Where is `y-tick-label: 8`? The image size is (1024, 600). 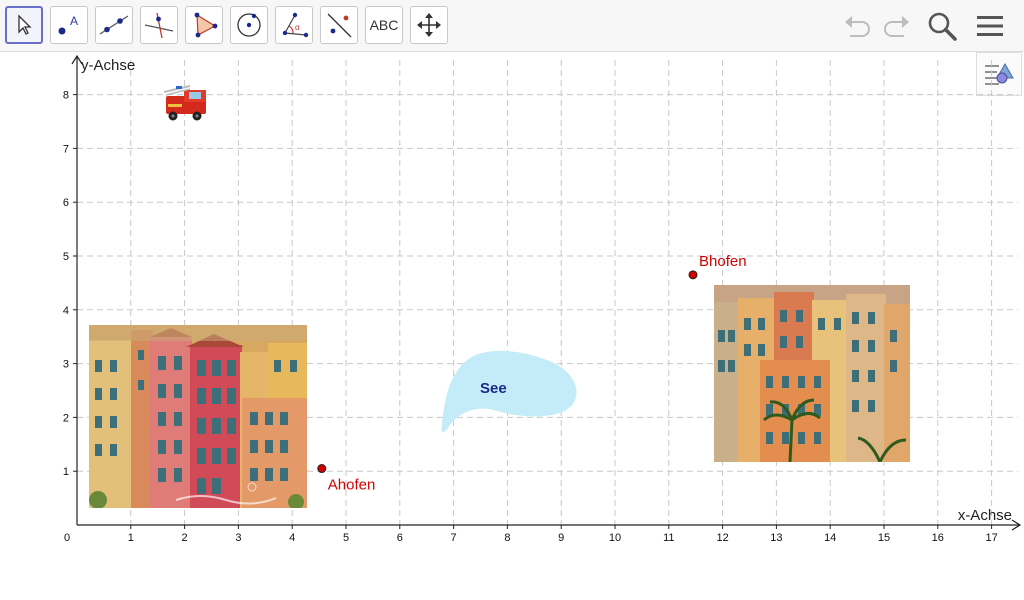
y-tick-label: 8 is located at coordinates (66, 96).